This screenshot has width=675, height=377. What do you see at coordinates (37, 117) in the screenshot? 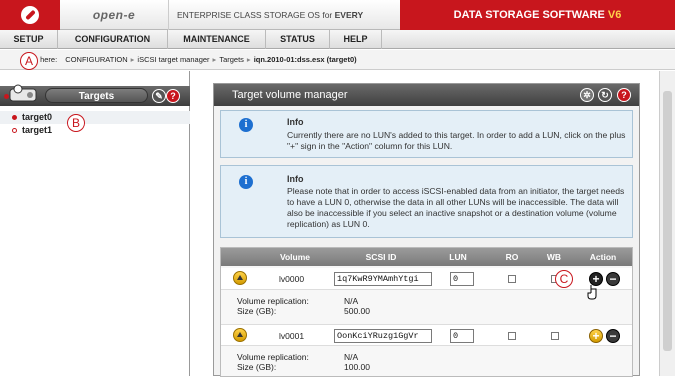
I see `tree-item-label: target0` at bounding box center [37, 117].